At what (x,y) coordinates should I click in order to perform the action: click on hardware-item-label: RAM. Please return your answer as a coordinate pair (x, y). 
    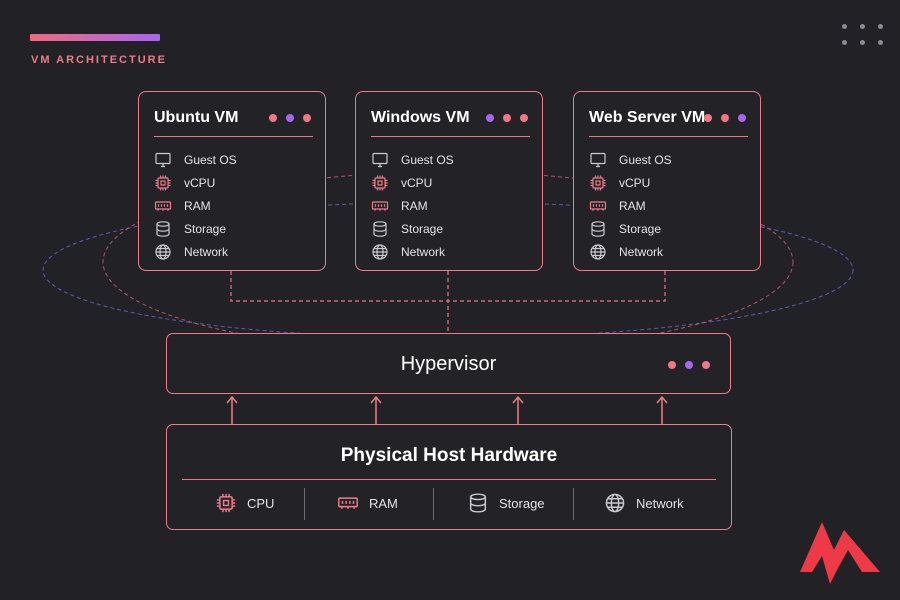
    Looking at the image, I should click on (383, 503).